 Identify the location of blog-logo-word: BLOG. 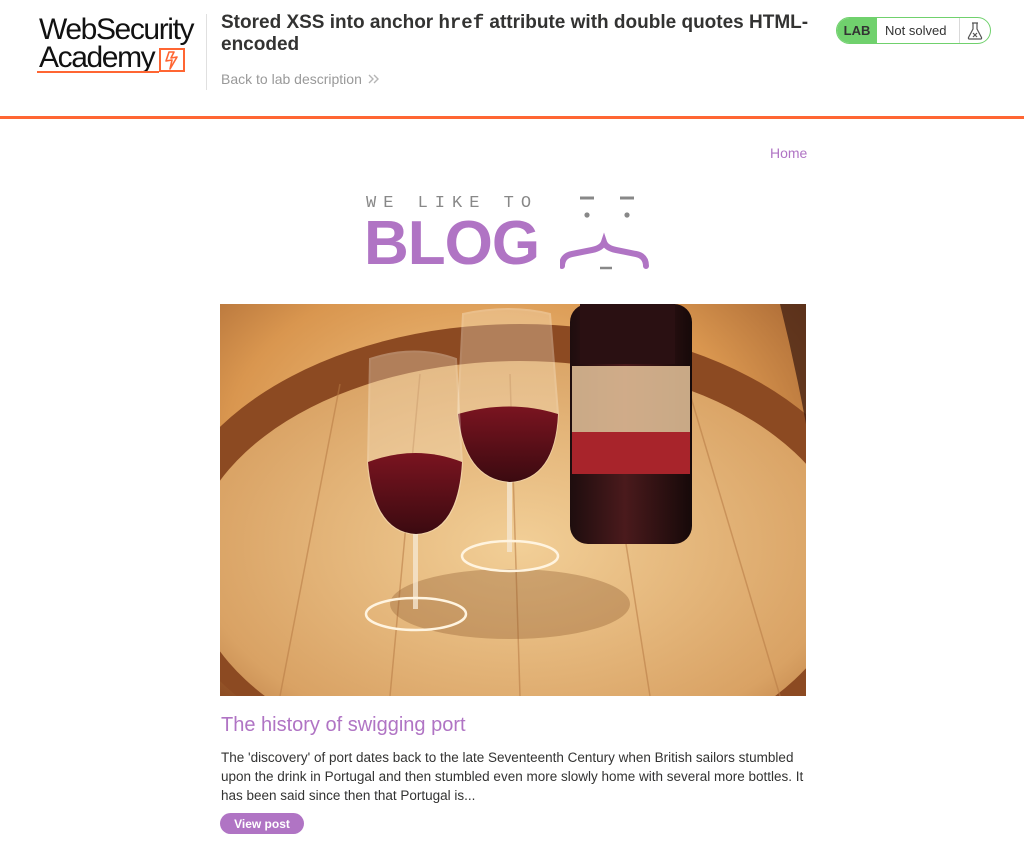
(452, 243).